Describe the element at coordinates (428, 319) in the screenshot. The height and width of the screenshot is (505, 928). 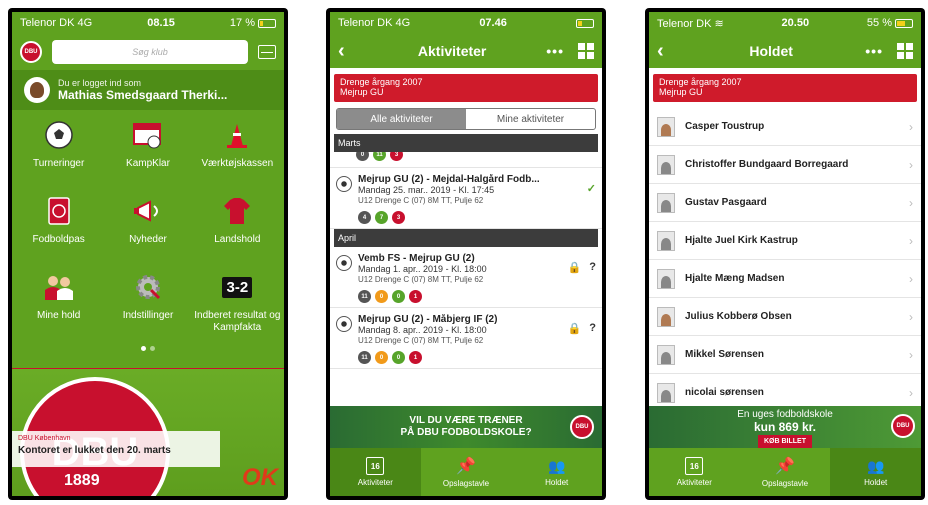
I see `activity-title: Mejrup GU (2) - Måbjerg IF (2)` at that location.